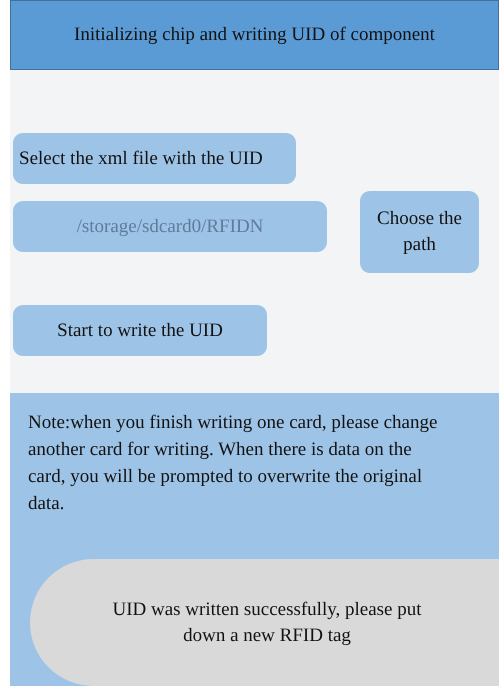 This screenshot has height=686, width=499. I want to click on choose-path-button: Choose the path, so click(419, 232).